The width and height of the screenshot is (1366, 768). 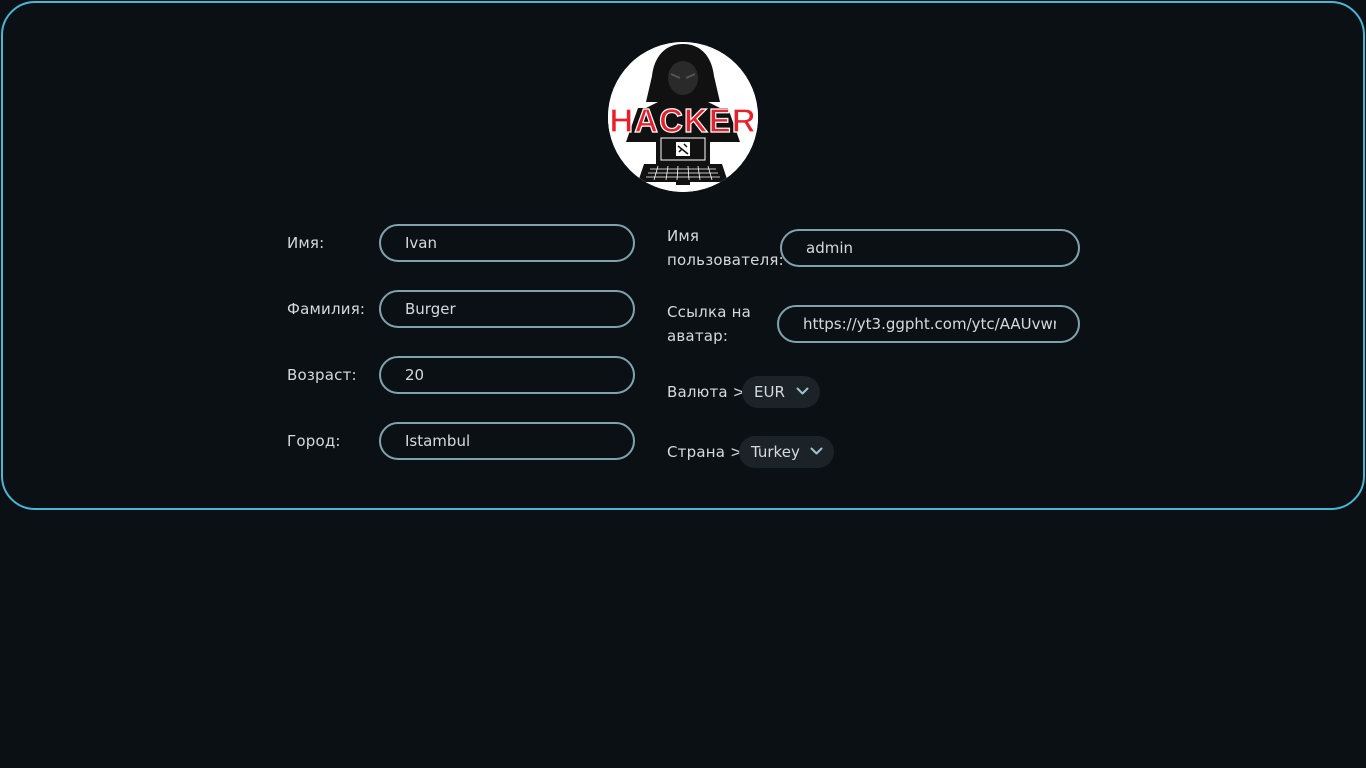 I want to click on avatar-url-input, so click(x=928, y=324).